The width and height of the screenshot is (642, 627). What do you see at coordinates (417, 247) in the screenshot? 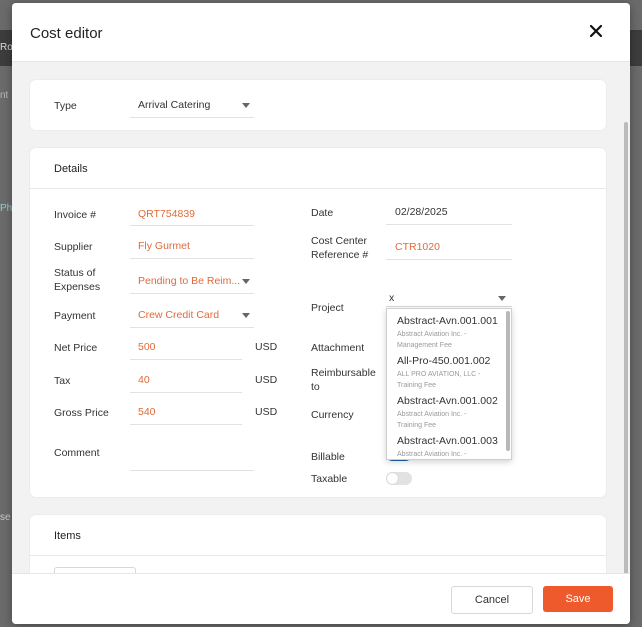
I see `cost-center-input: CTR1020` at bounding box center [417, 247].